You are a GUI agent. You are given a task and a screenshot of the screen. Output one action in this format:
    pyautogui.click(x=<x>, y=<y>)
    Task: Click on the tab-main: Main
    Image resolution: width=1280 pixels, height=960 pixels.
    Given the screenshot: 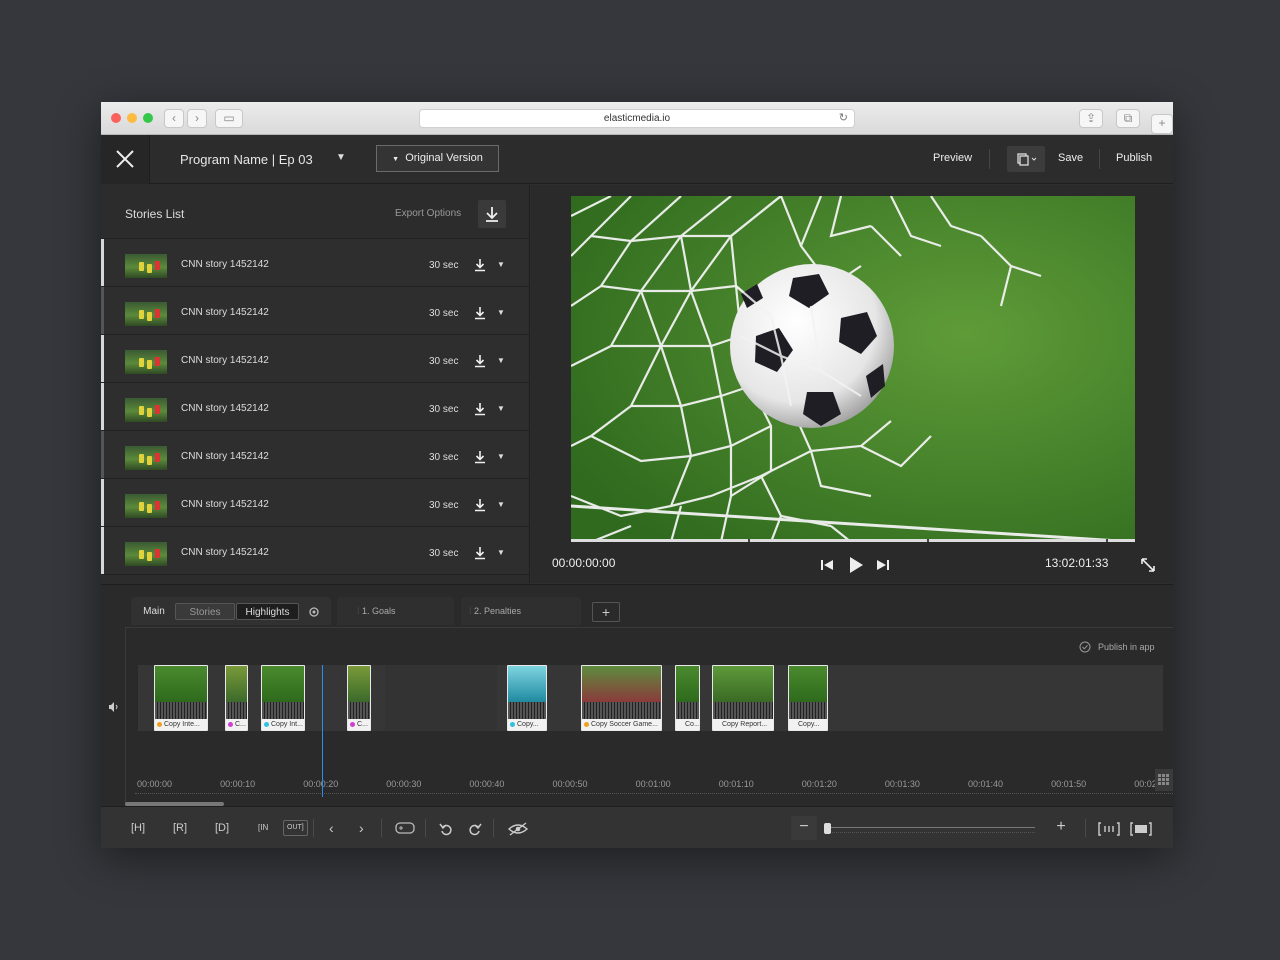 What is the action you would take?
    pyautogui.click(x=154, y=611)
    